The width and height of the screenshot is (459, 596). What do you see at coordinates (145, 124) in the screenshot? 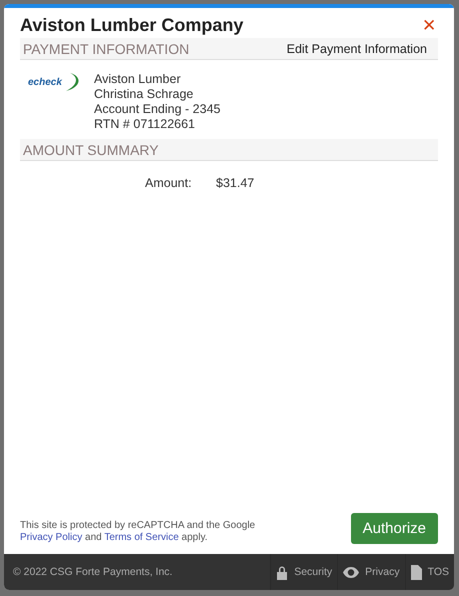
I see `account-detail: RTN # 071122661` at bounding box center [145, 124].